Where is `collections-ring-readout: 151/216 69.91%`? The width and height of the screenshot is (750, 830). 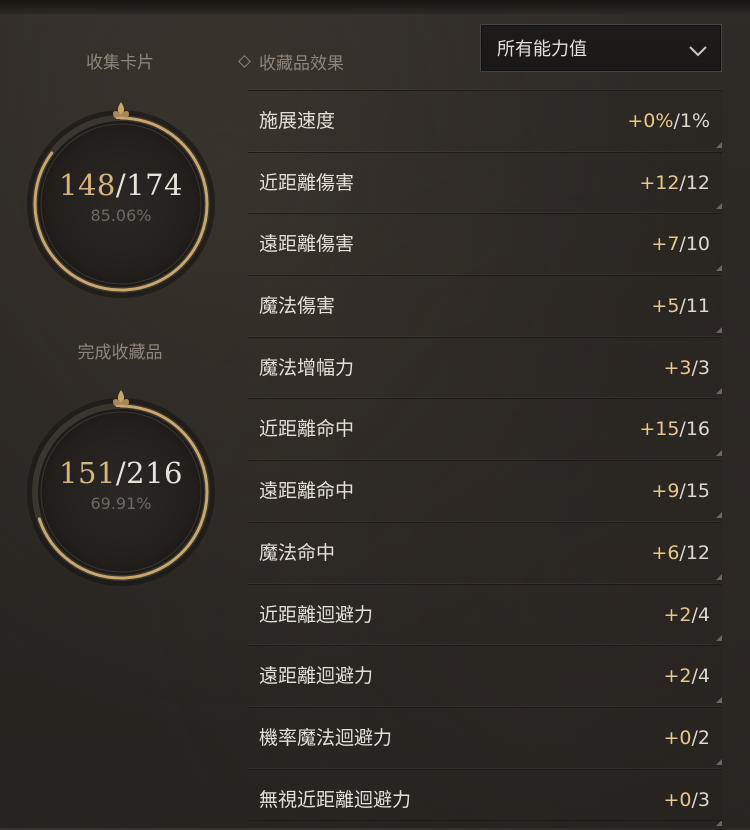 collections-ring-readout: 151/216 69.91% is located at coordinates (121, 487).